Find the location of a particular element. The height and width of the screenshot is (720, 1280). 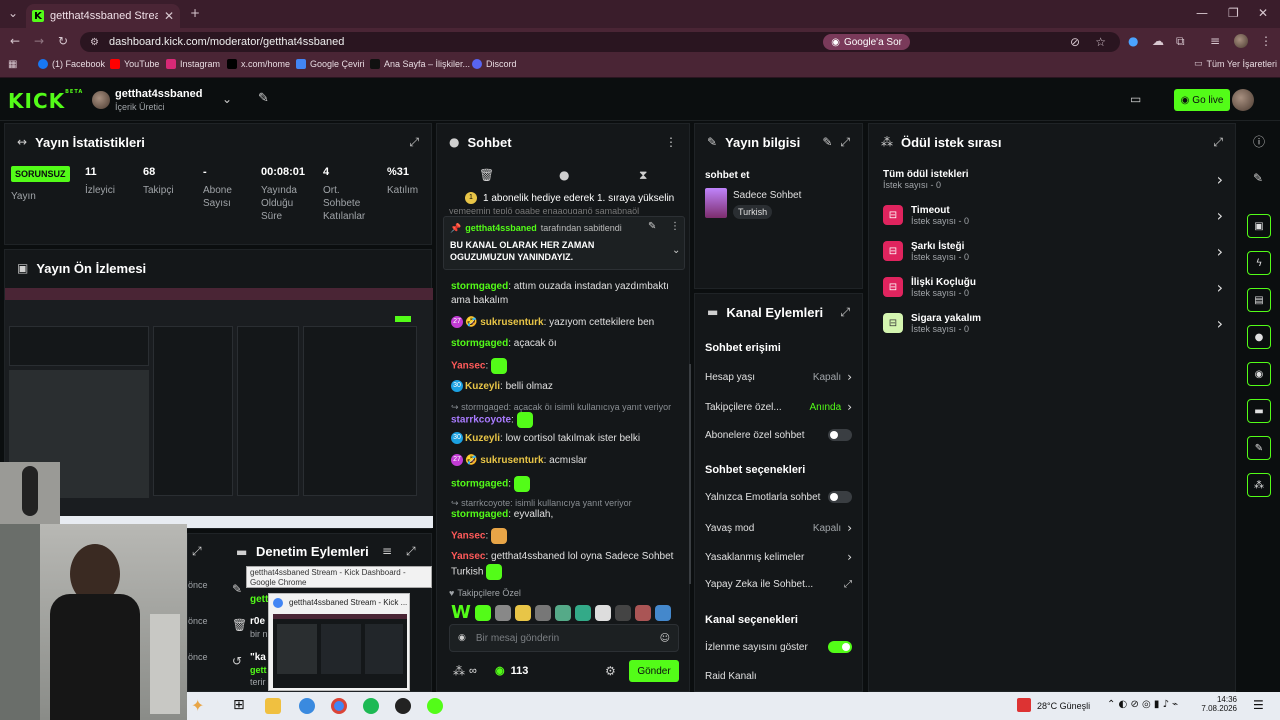

account-age-row: Hesap yaşı Kapalı › is located at coordinates (778, 377).